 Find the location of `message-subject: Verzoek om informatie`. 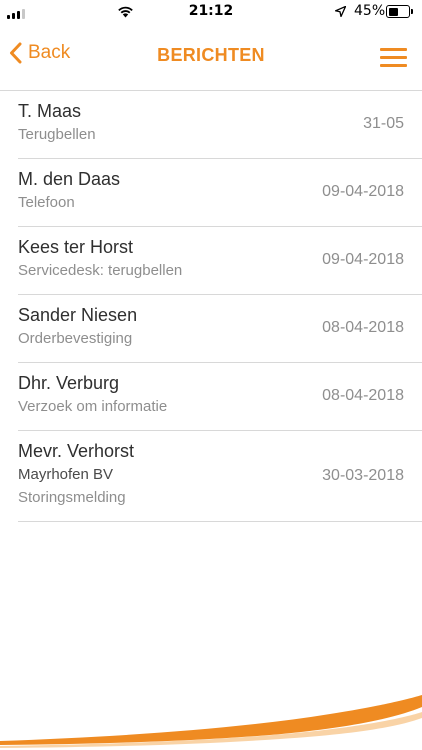

message-subject: Verzoek om informatie is located at coordinates (93, 406).